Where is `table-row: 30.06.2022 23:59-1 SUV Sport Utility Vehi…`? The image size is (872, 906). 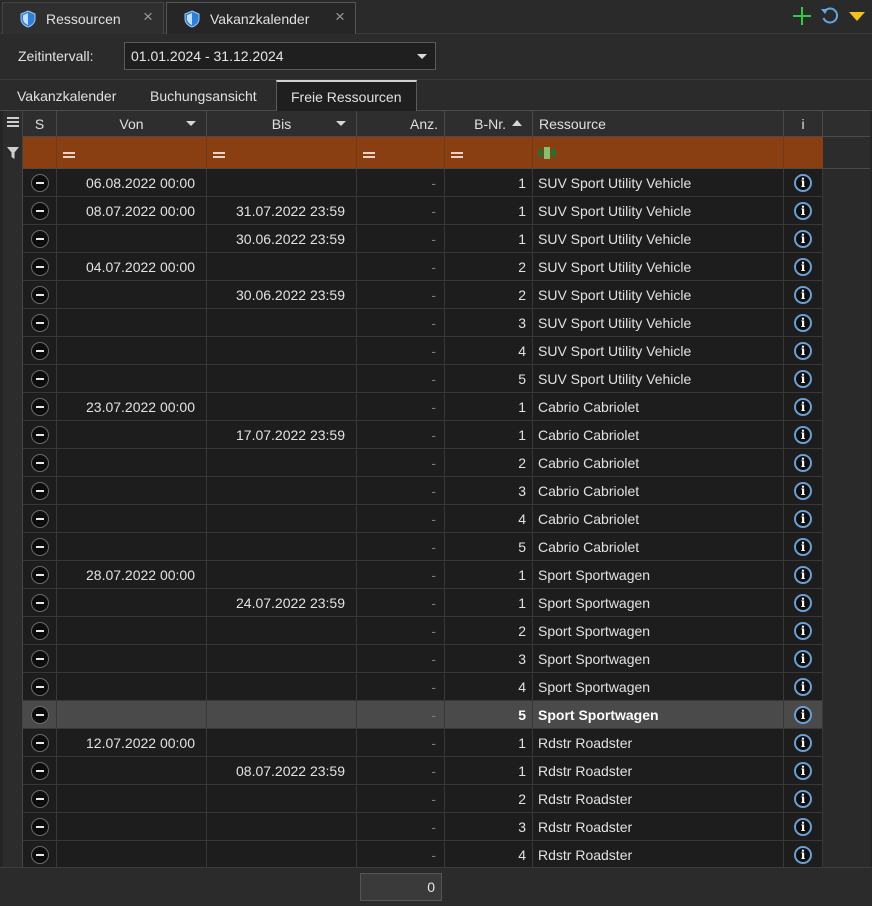
table-row: 30.06.2022 23:59-1 SUV Sport Utility Vehi… is located at coordinates (446, 239).